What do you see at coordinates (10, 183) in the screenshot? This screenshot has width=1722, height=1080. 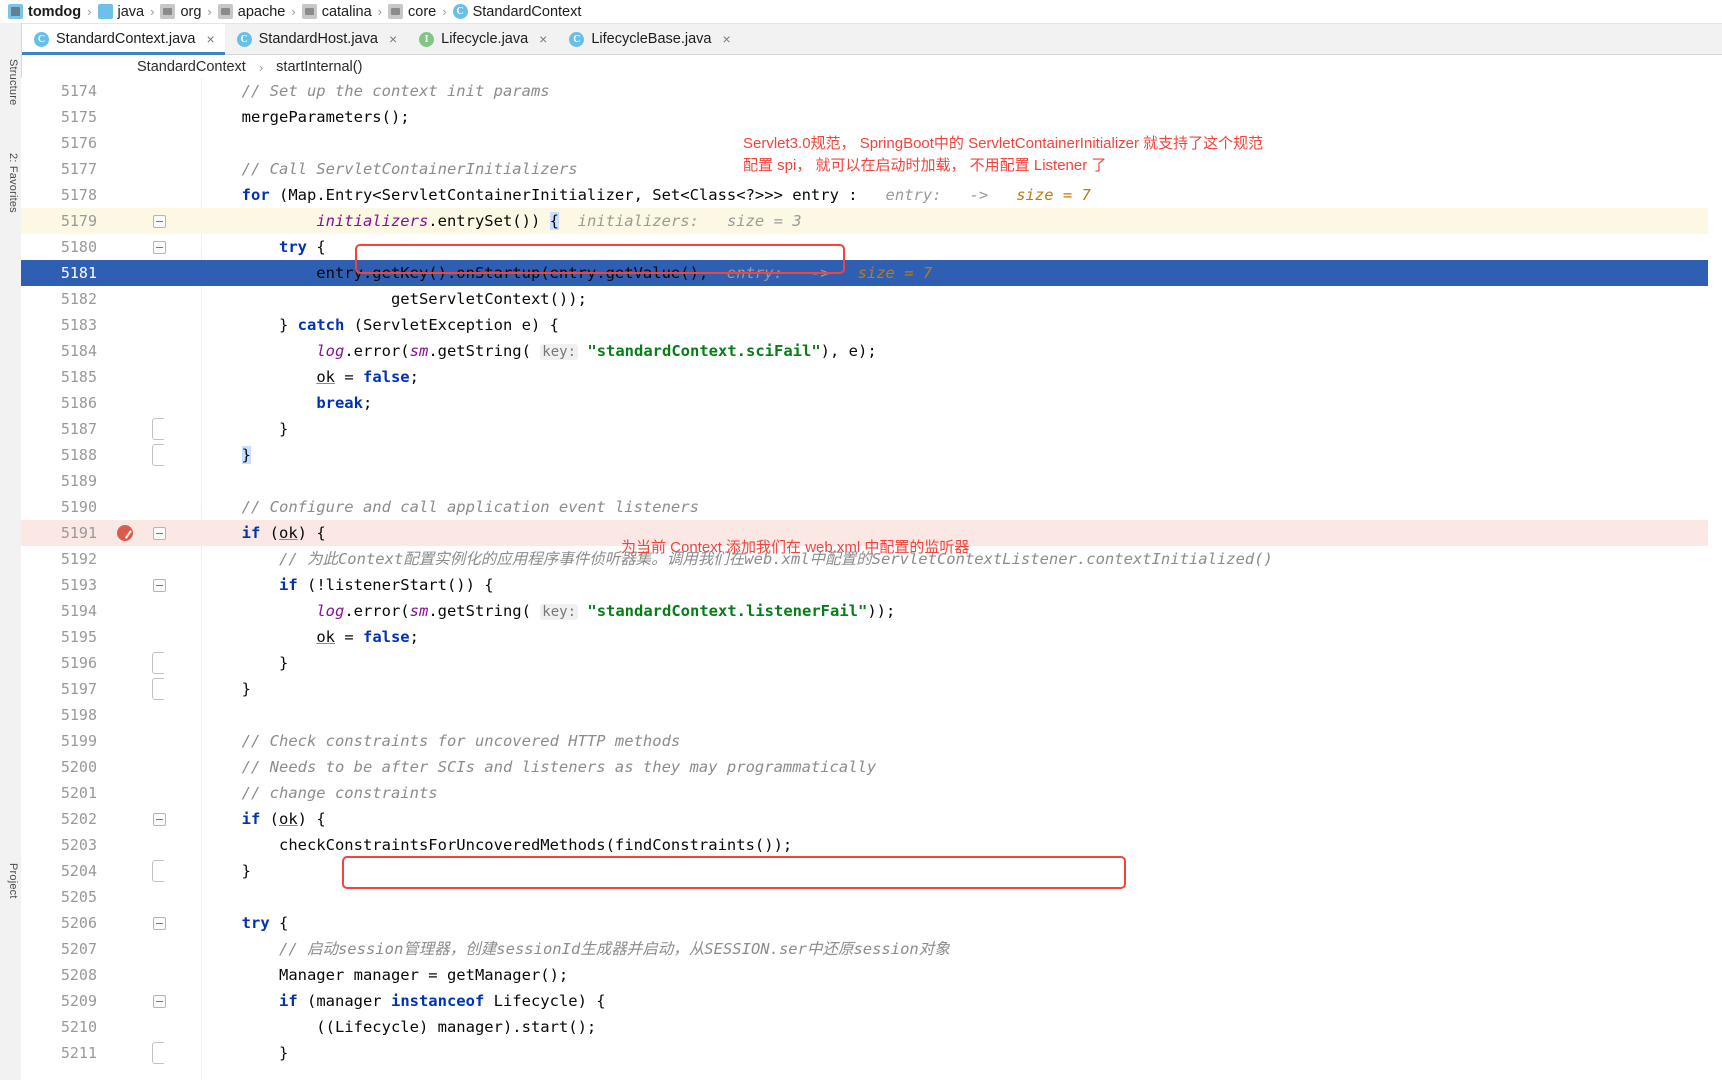 I see `stripe-button-favorites: 2: Favorites` at bounding box center [10, 183].